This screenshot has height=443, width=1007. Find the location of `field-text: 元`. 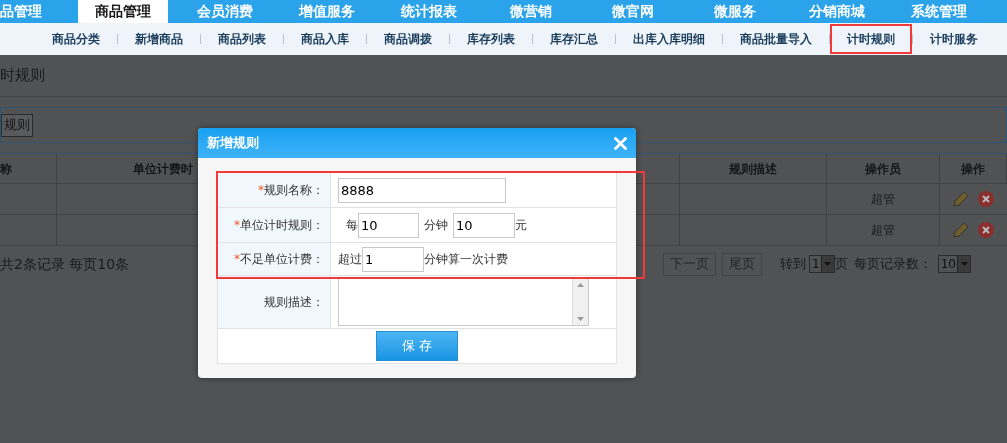

field-text: 元 is located at coordinates (521, 225).